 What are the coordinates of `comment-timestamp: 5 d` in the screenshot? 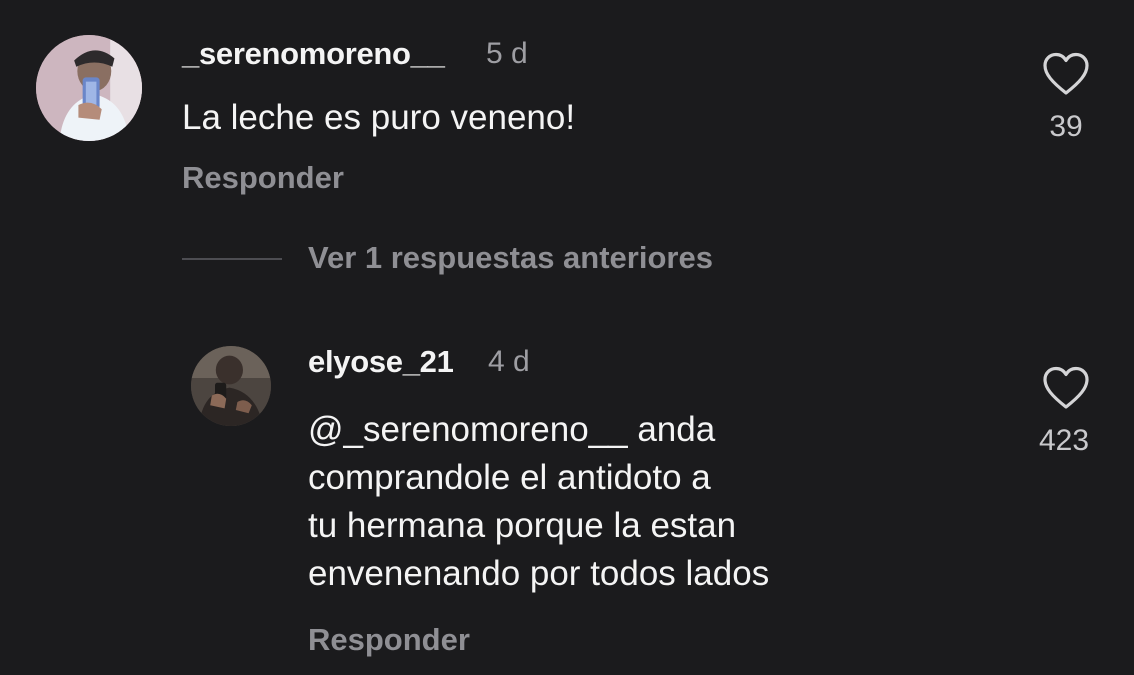 It's located at (507, 53).